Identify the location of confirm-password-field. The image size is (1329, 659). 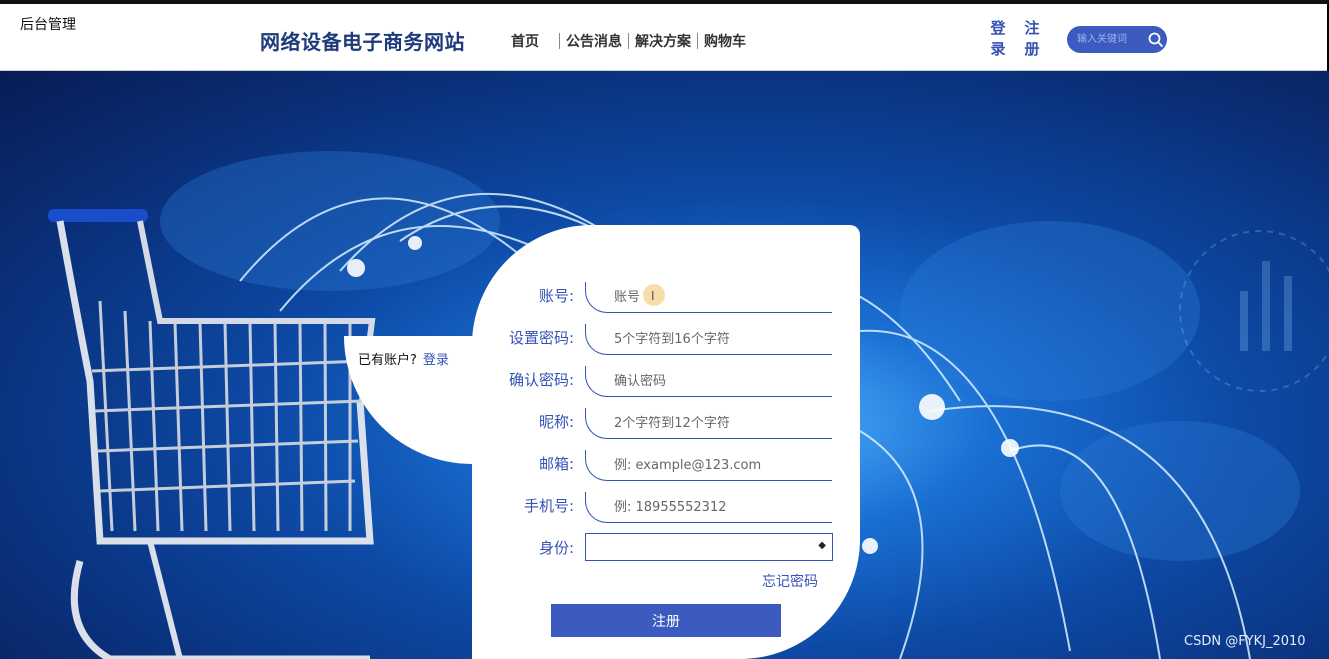
(708, 381).